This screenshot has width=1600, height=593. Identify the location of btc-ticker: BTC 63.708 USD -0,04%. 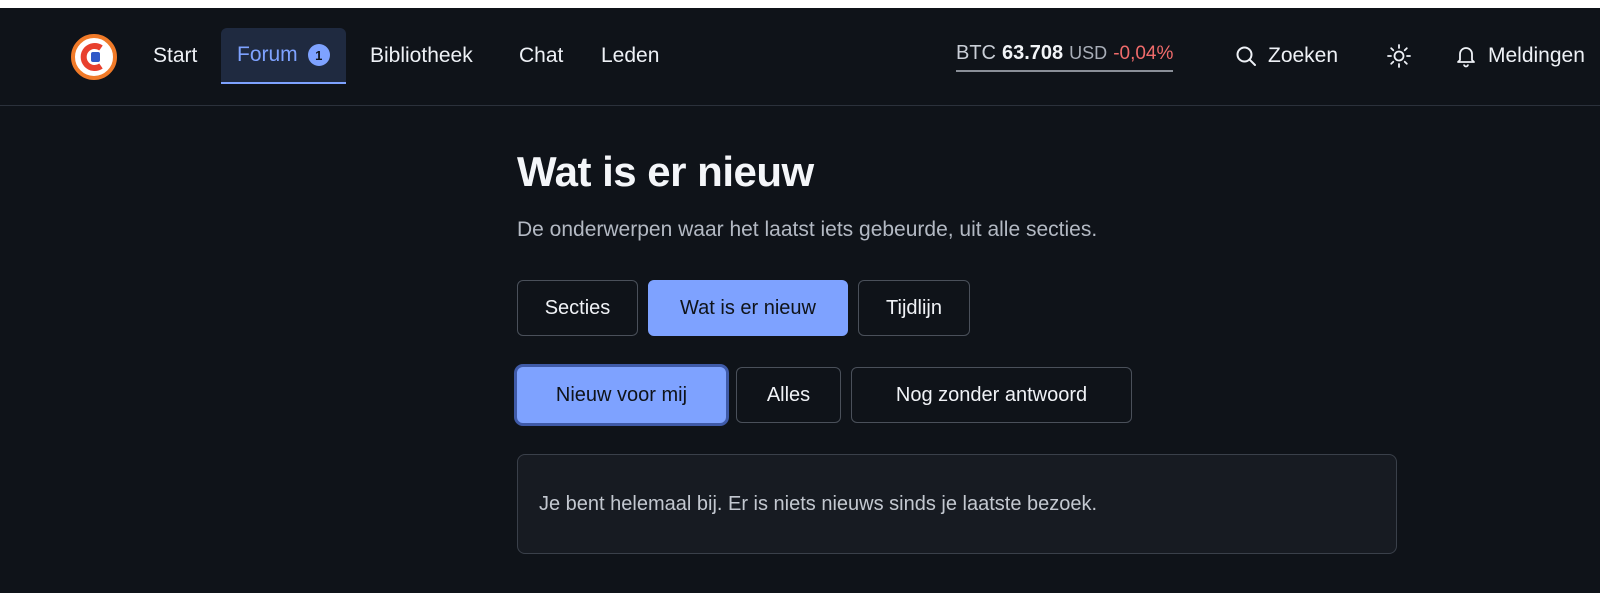
(1065, 57).